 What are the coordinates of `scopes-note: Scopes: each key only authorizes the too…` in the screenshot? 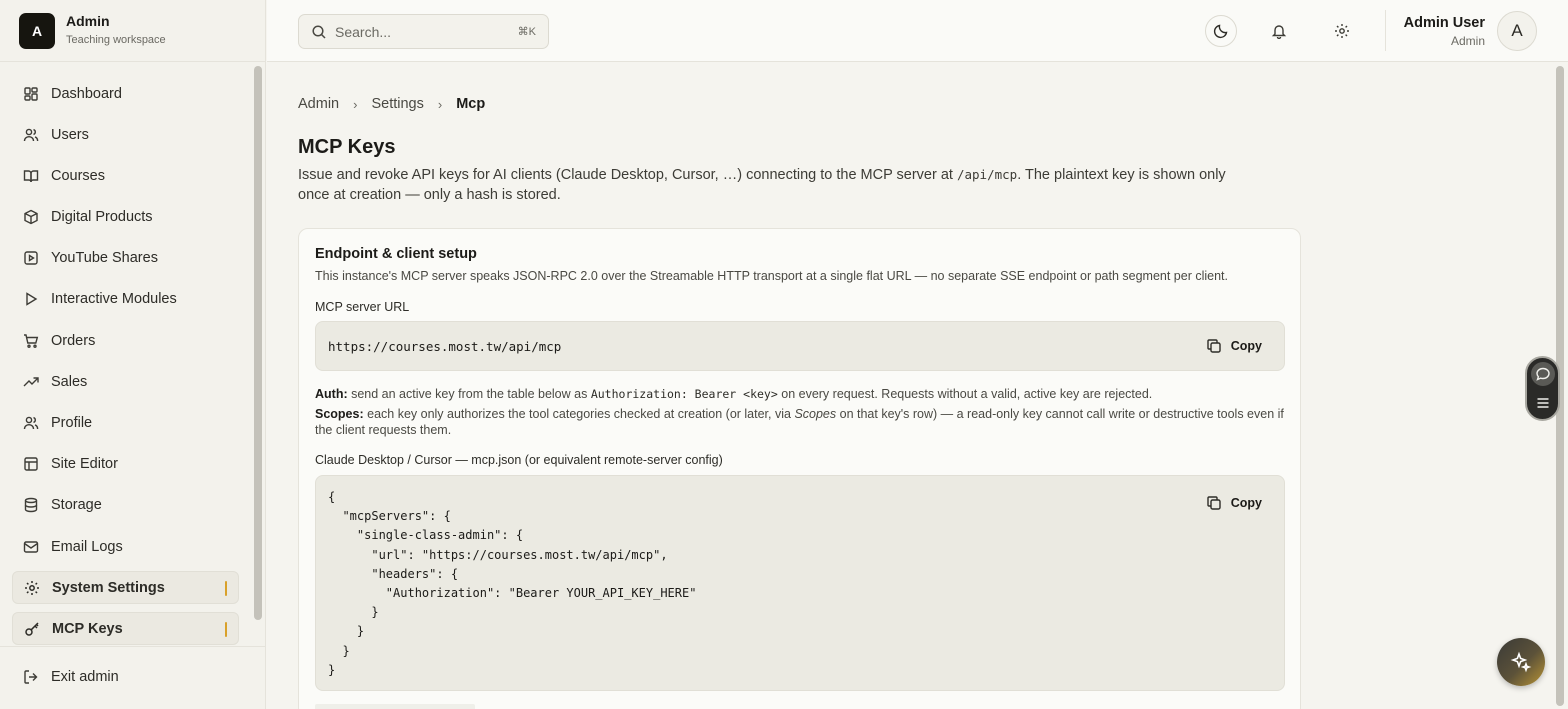 It's located at (802, 422).